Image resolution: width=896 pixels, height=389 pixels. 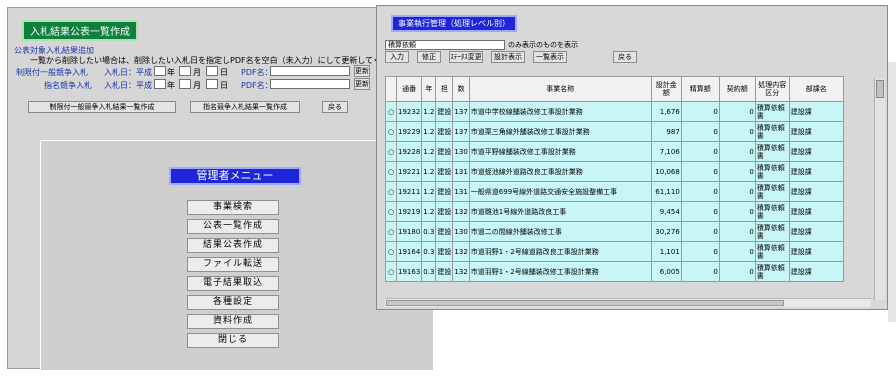 What do you see at coordinates (335, 107) in the screenshot?
I see `back-button: 戻る` at bounding box center [335, 107].